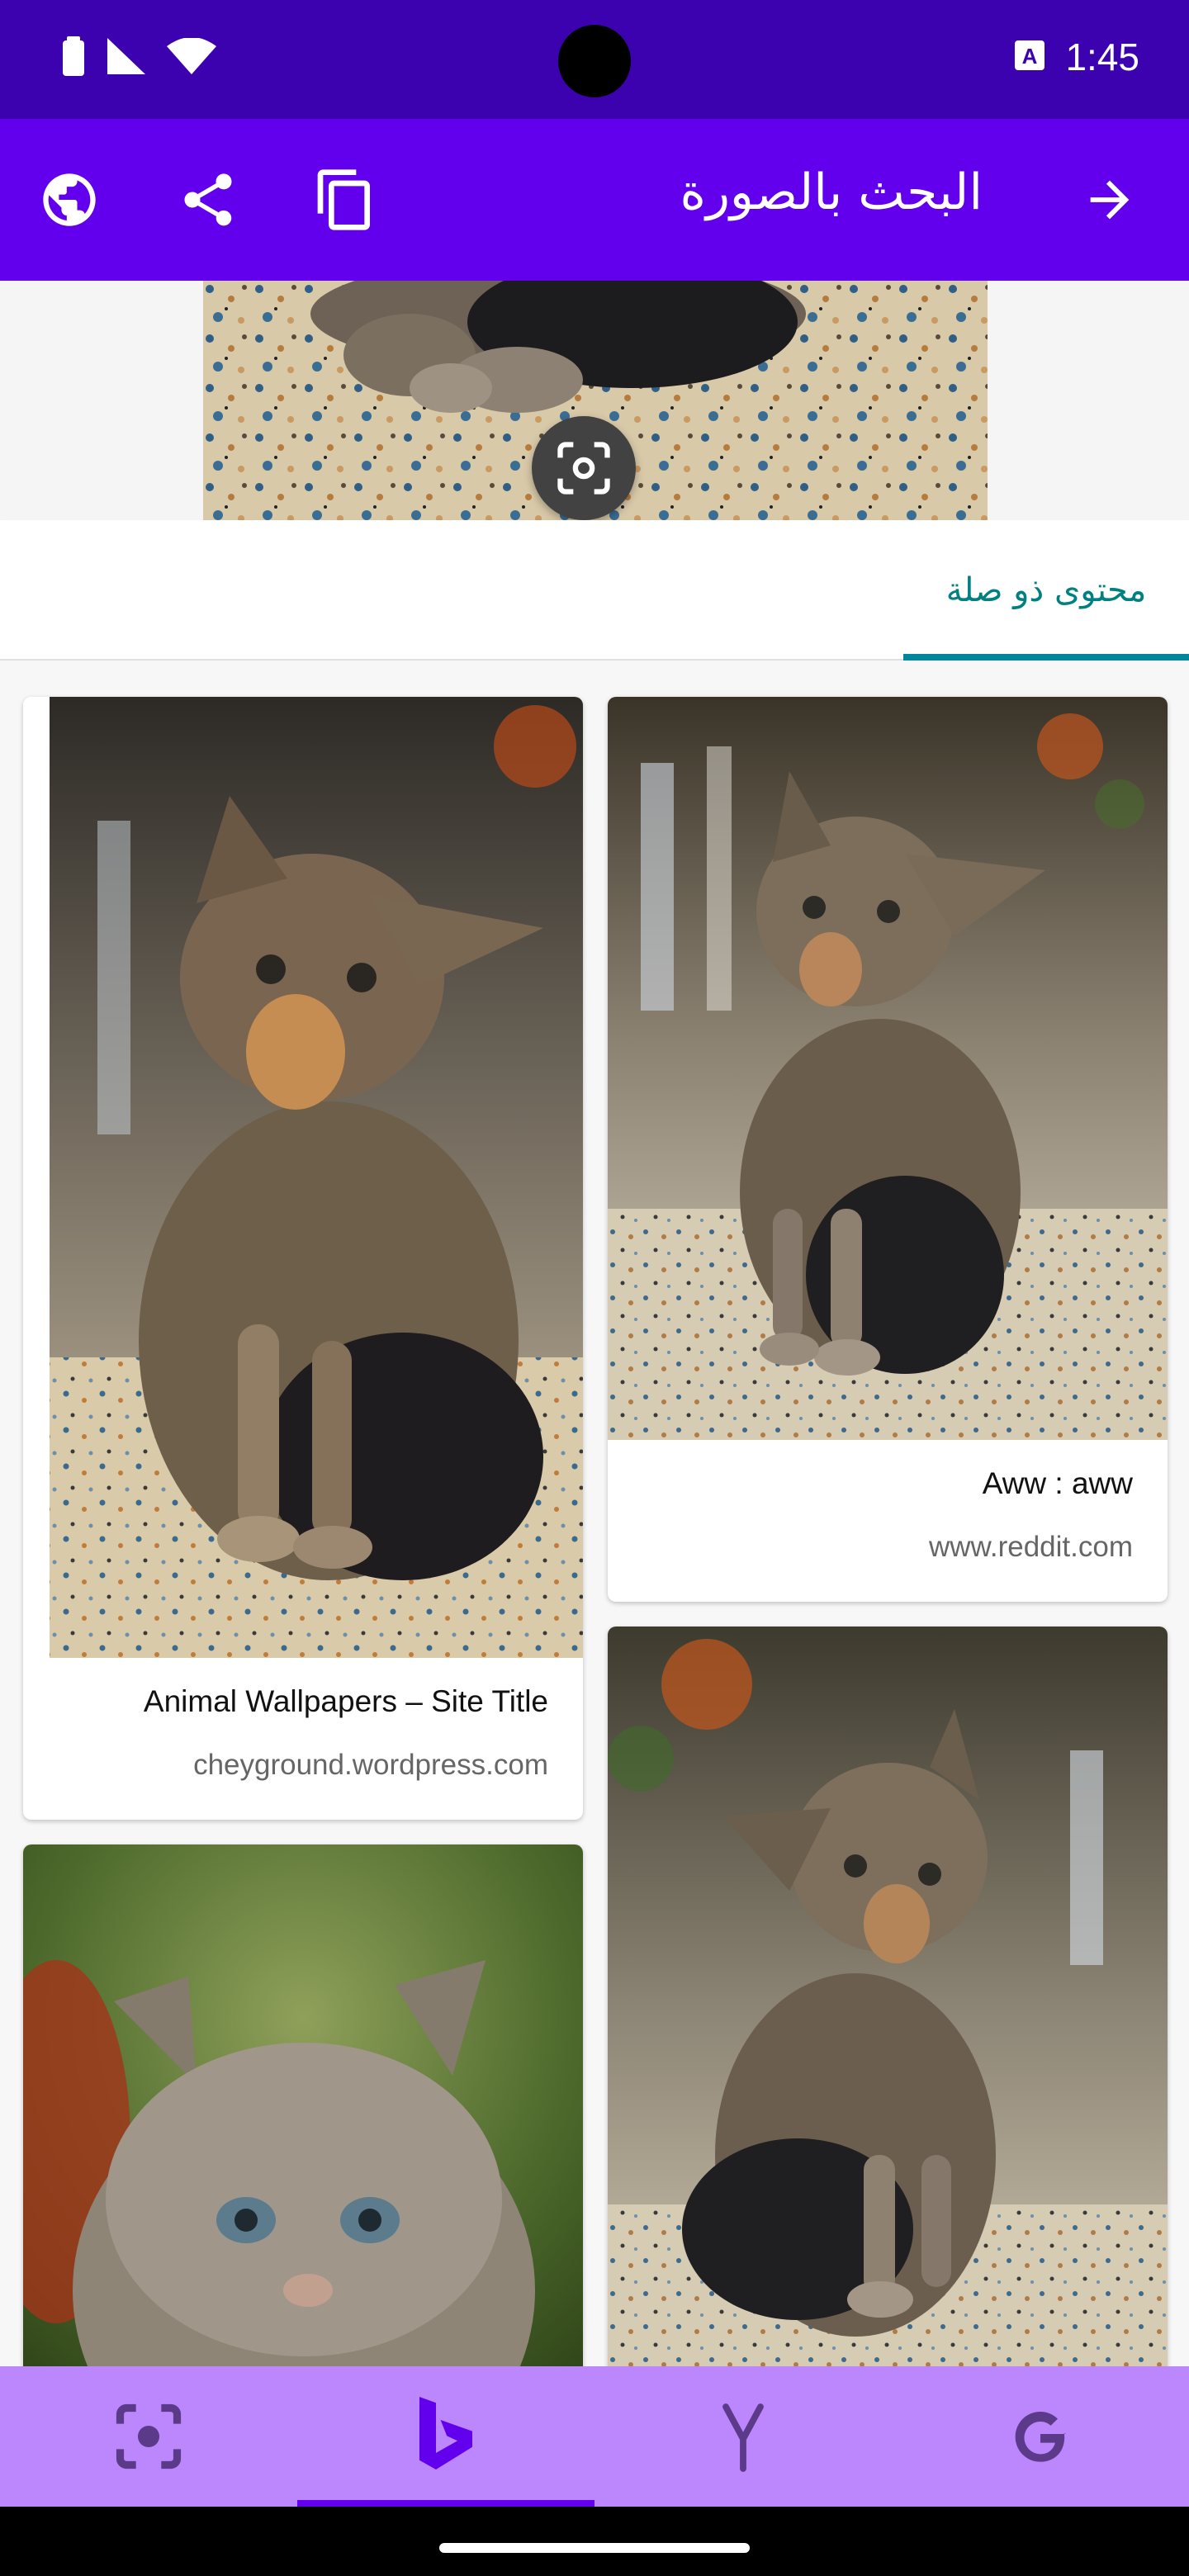 Image resolution: width=1189 pixels, height=2576 pixels. I want to click on status-icons-left, so click(138, 58).